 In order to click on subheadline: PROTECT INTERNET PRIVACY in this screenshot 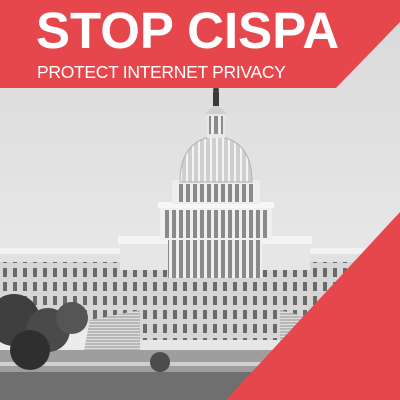, I will do `click(161, 72)`.